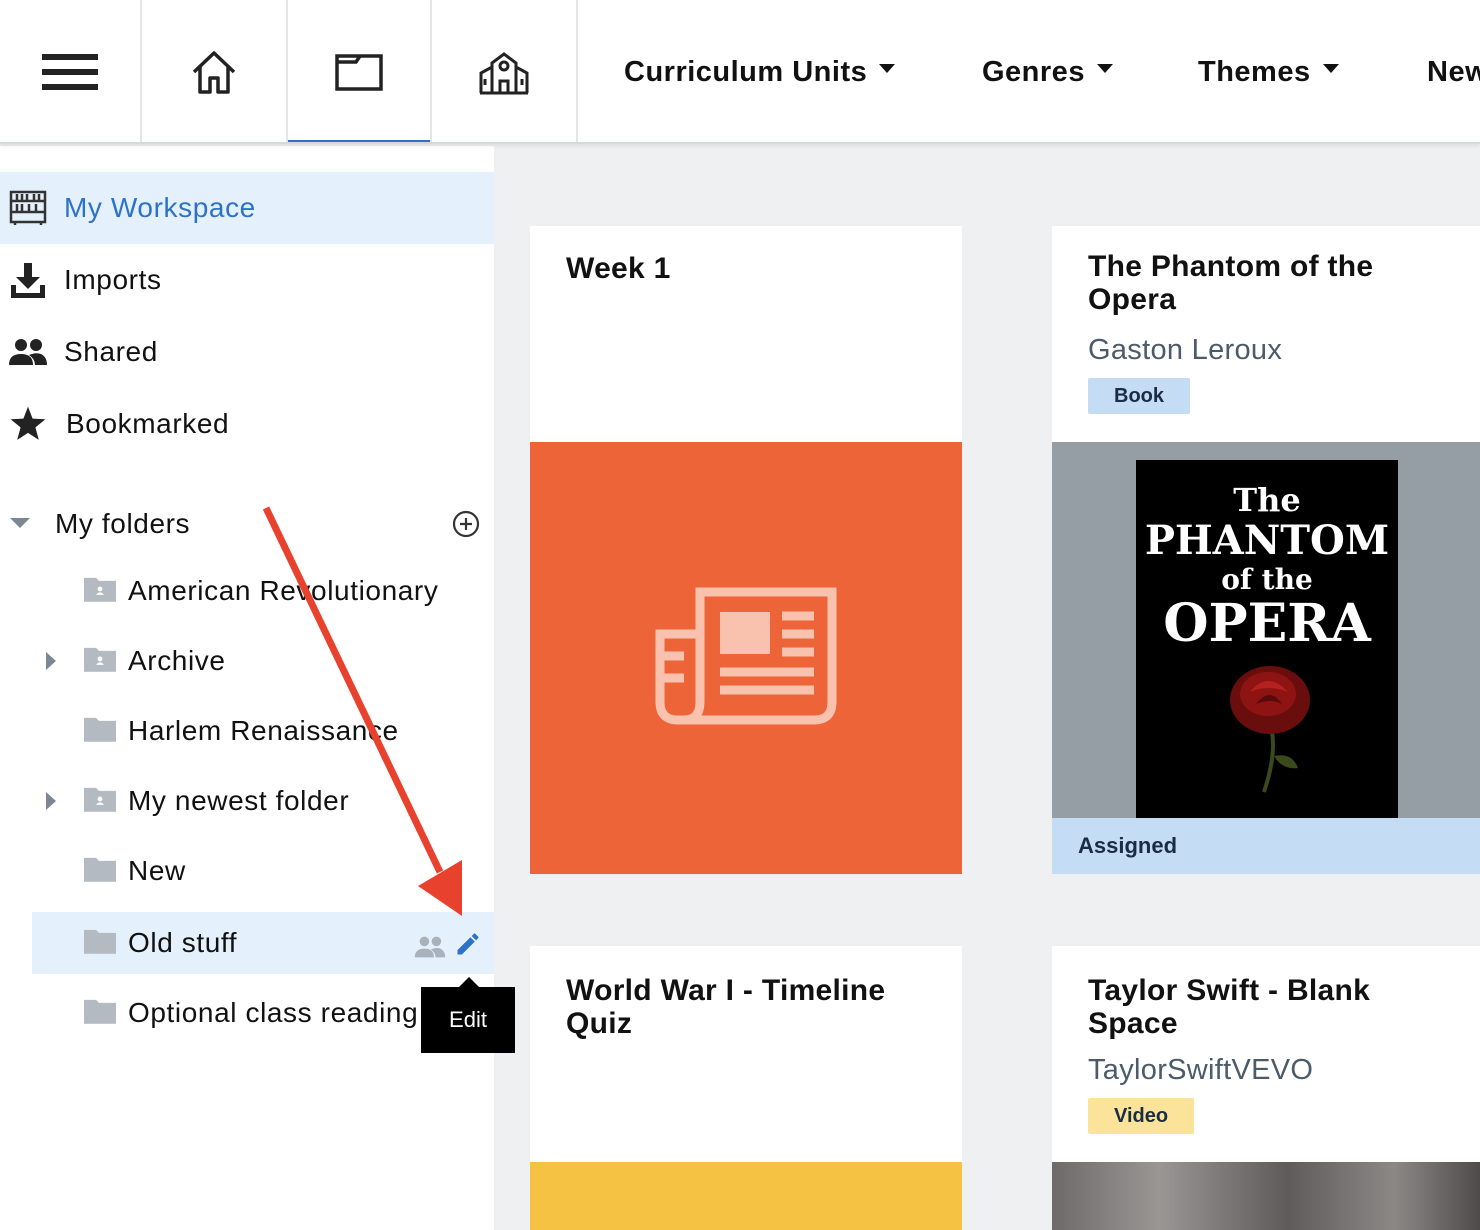  What do you see at coordinates (1267, 623) in the screenshot?
I see `cover-text: OPERA` at bounding box center [1267, 623].